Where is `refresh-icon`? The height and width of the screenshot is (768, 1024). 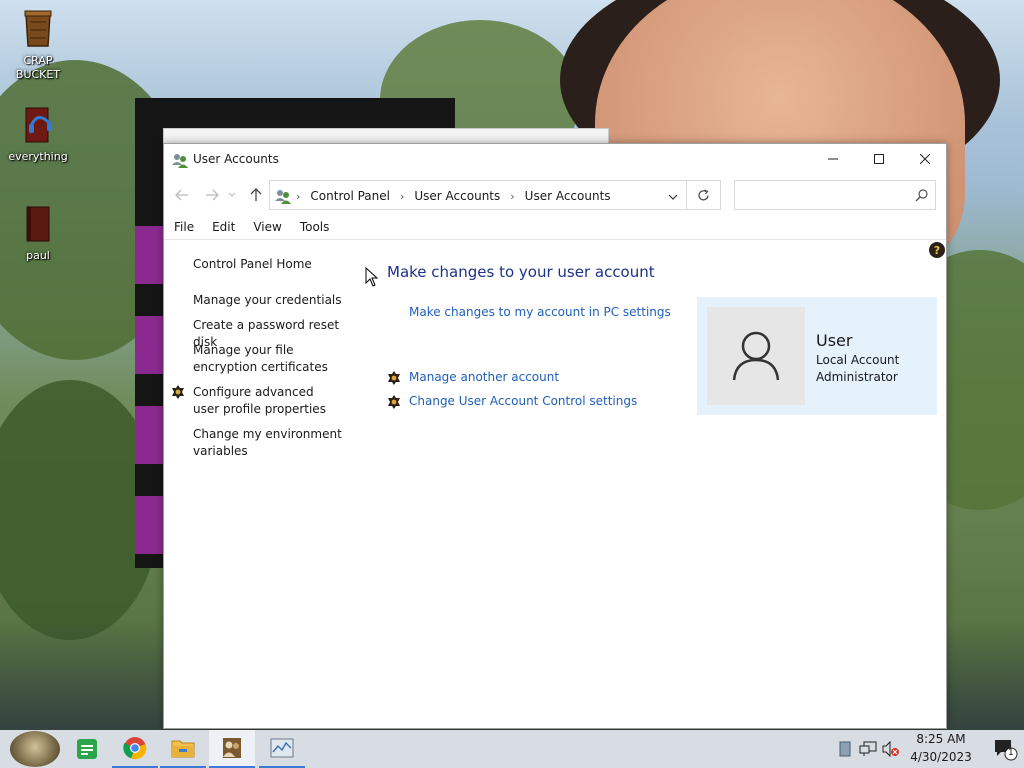
refresh-icon is located at coordinates (703, 194).